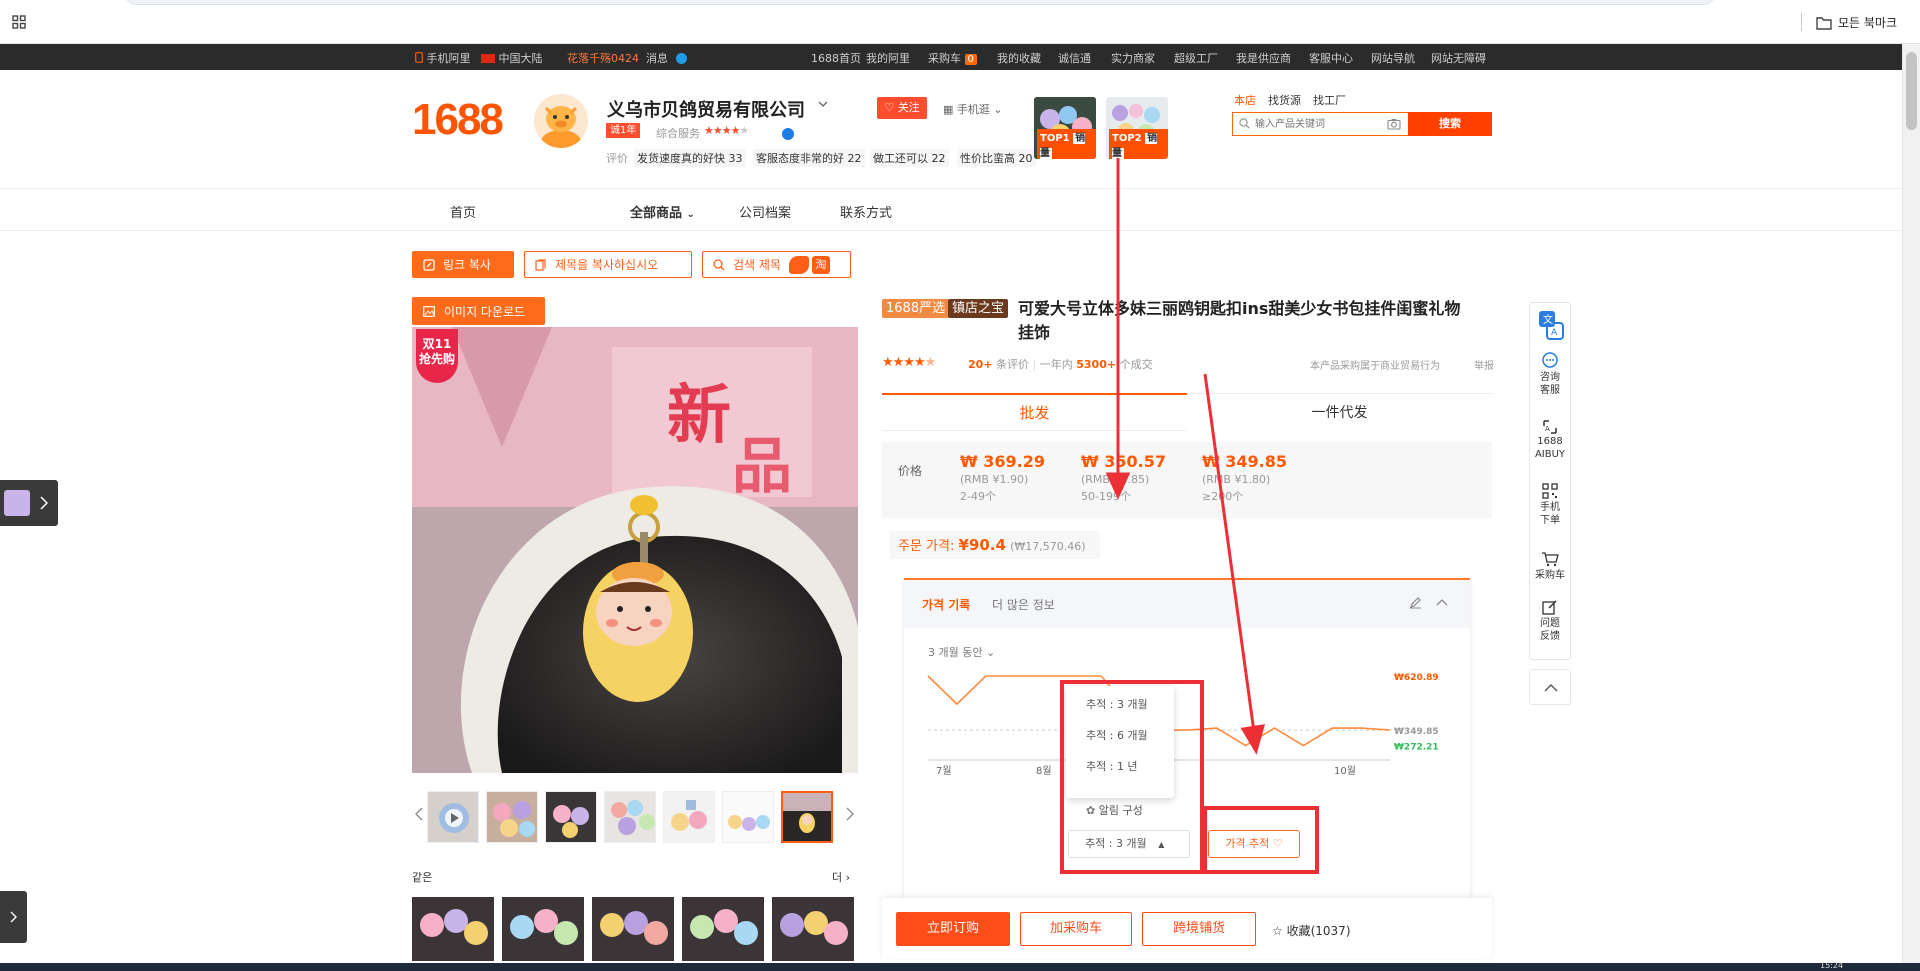 Image resolution: width=1920 pixels, height=971 pixels. What do you see at coordinates (1484, 364) in the screenshot?
I see `report-link: 举报` at bounding box center [1484, 364].